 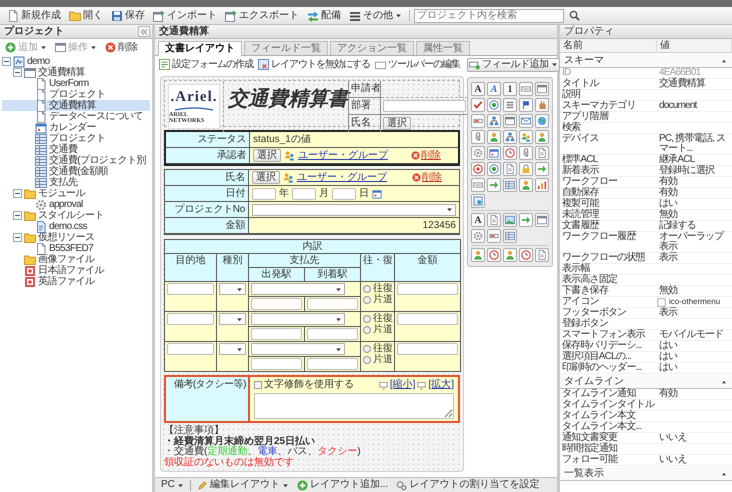 What do you see at coordinates (324, 15) in the screenshot?
I see `deploy-button: 配備` at bounding box center [324, 15].